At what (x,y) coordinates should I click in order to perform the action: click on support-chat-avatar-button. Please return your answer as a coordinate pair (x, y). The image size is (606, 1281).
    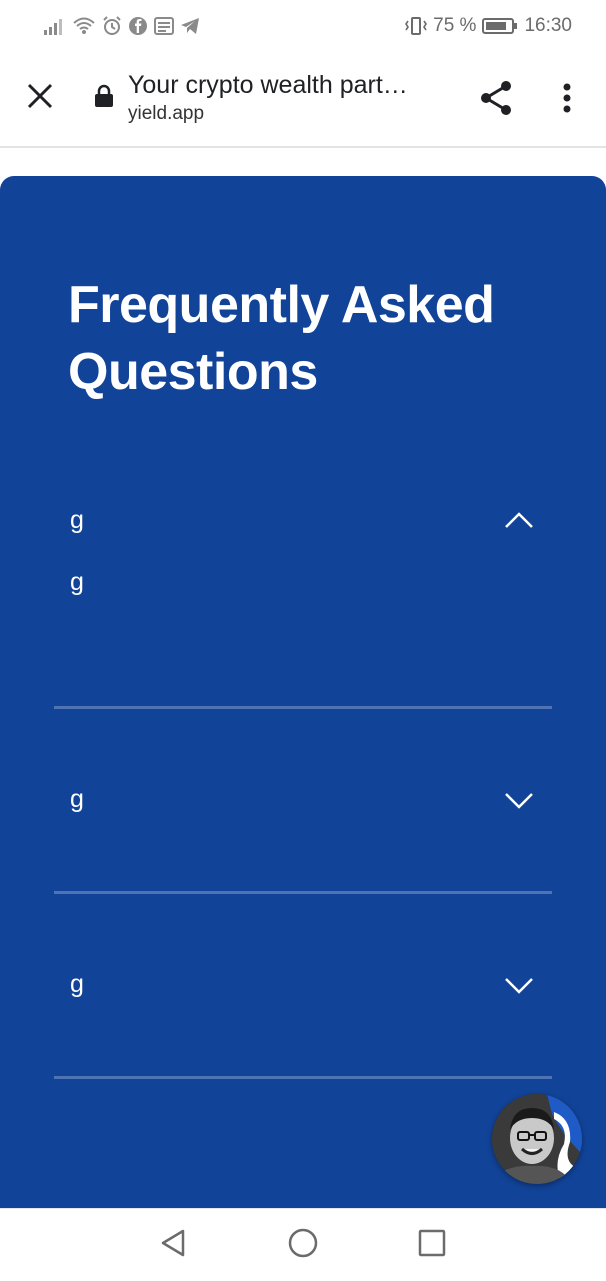
    Looking at the image, I should click on (537, 1139).